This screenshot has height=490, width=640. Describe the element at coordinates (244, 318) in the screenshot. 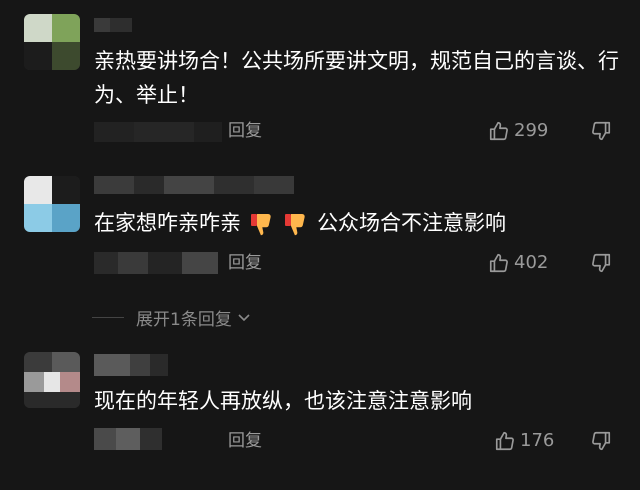

I see `chevron-down-icon` at that location.